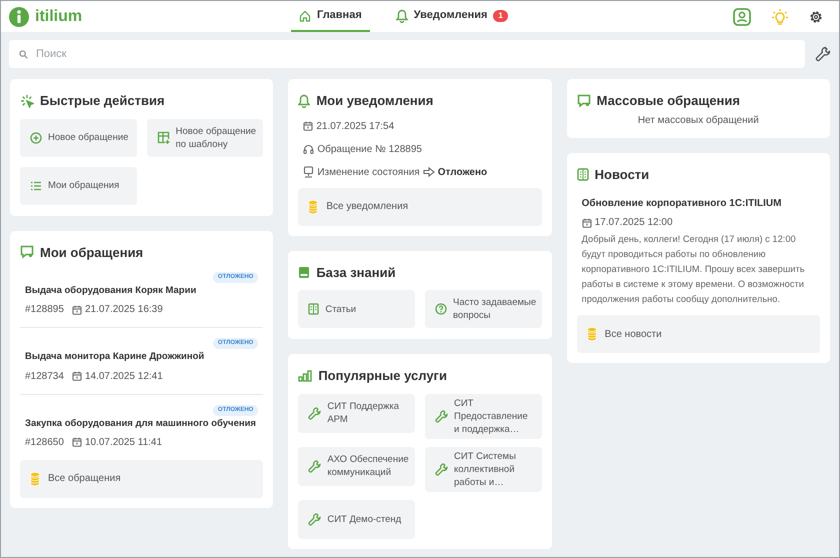 This screenshot has height=558, width=840. What do you see at coordinates (36, 185) in the screenshot?
I see `list-icon` at bounding box center [36, 185].